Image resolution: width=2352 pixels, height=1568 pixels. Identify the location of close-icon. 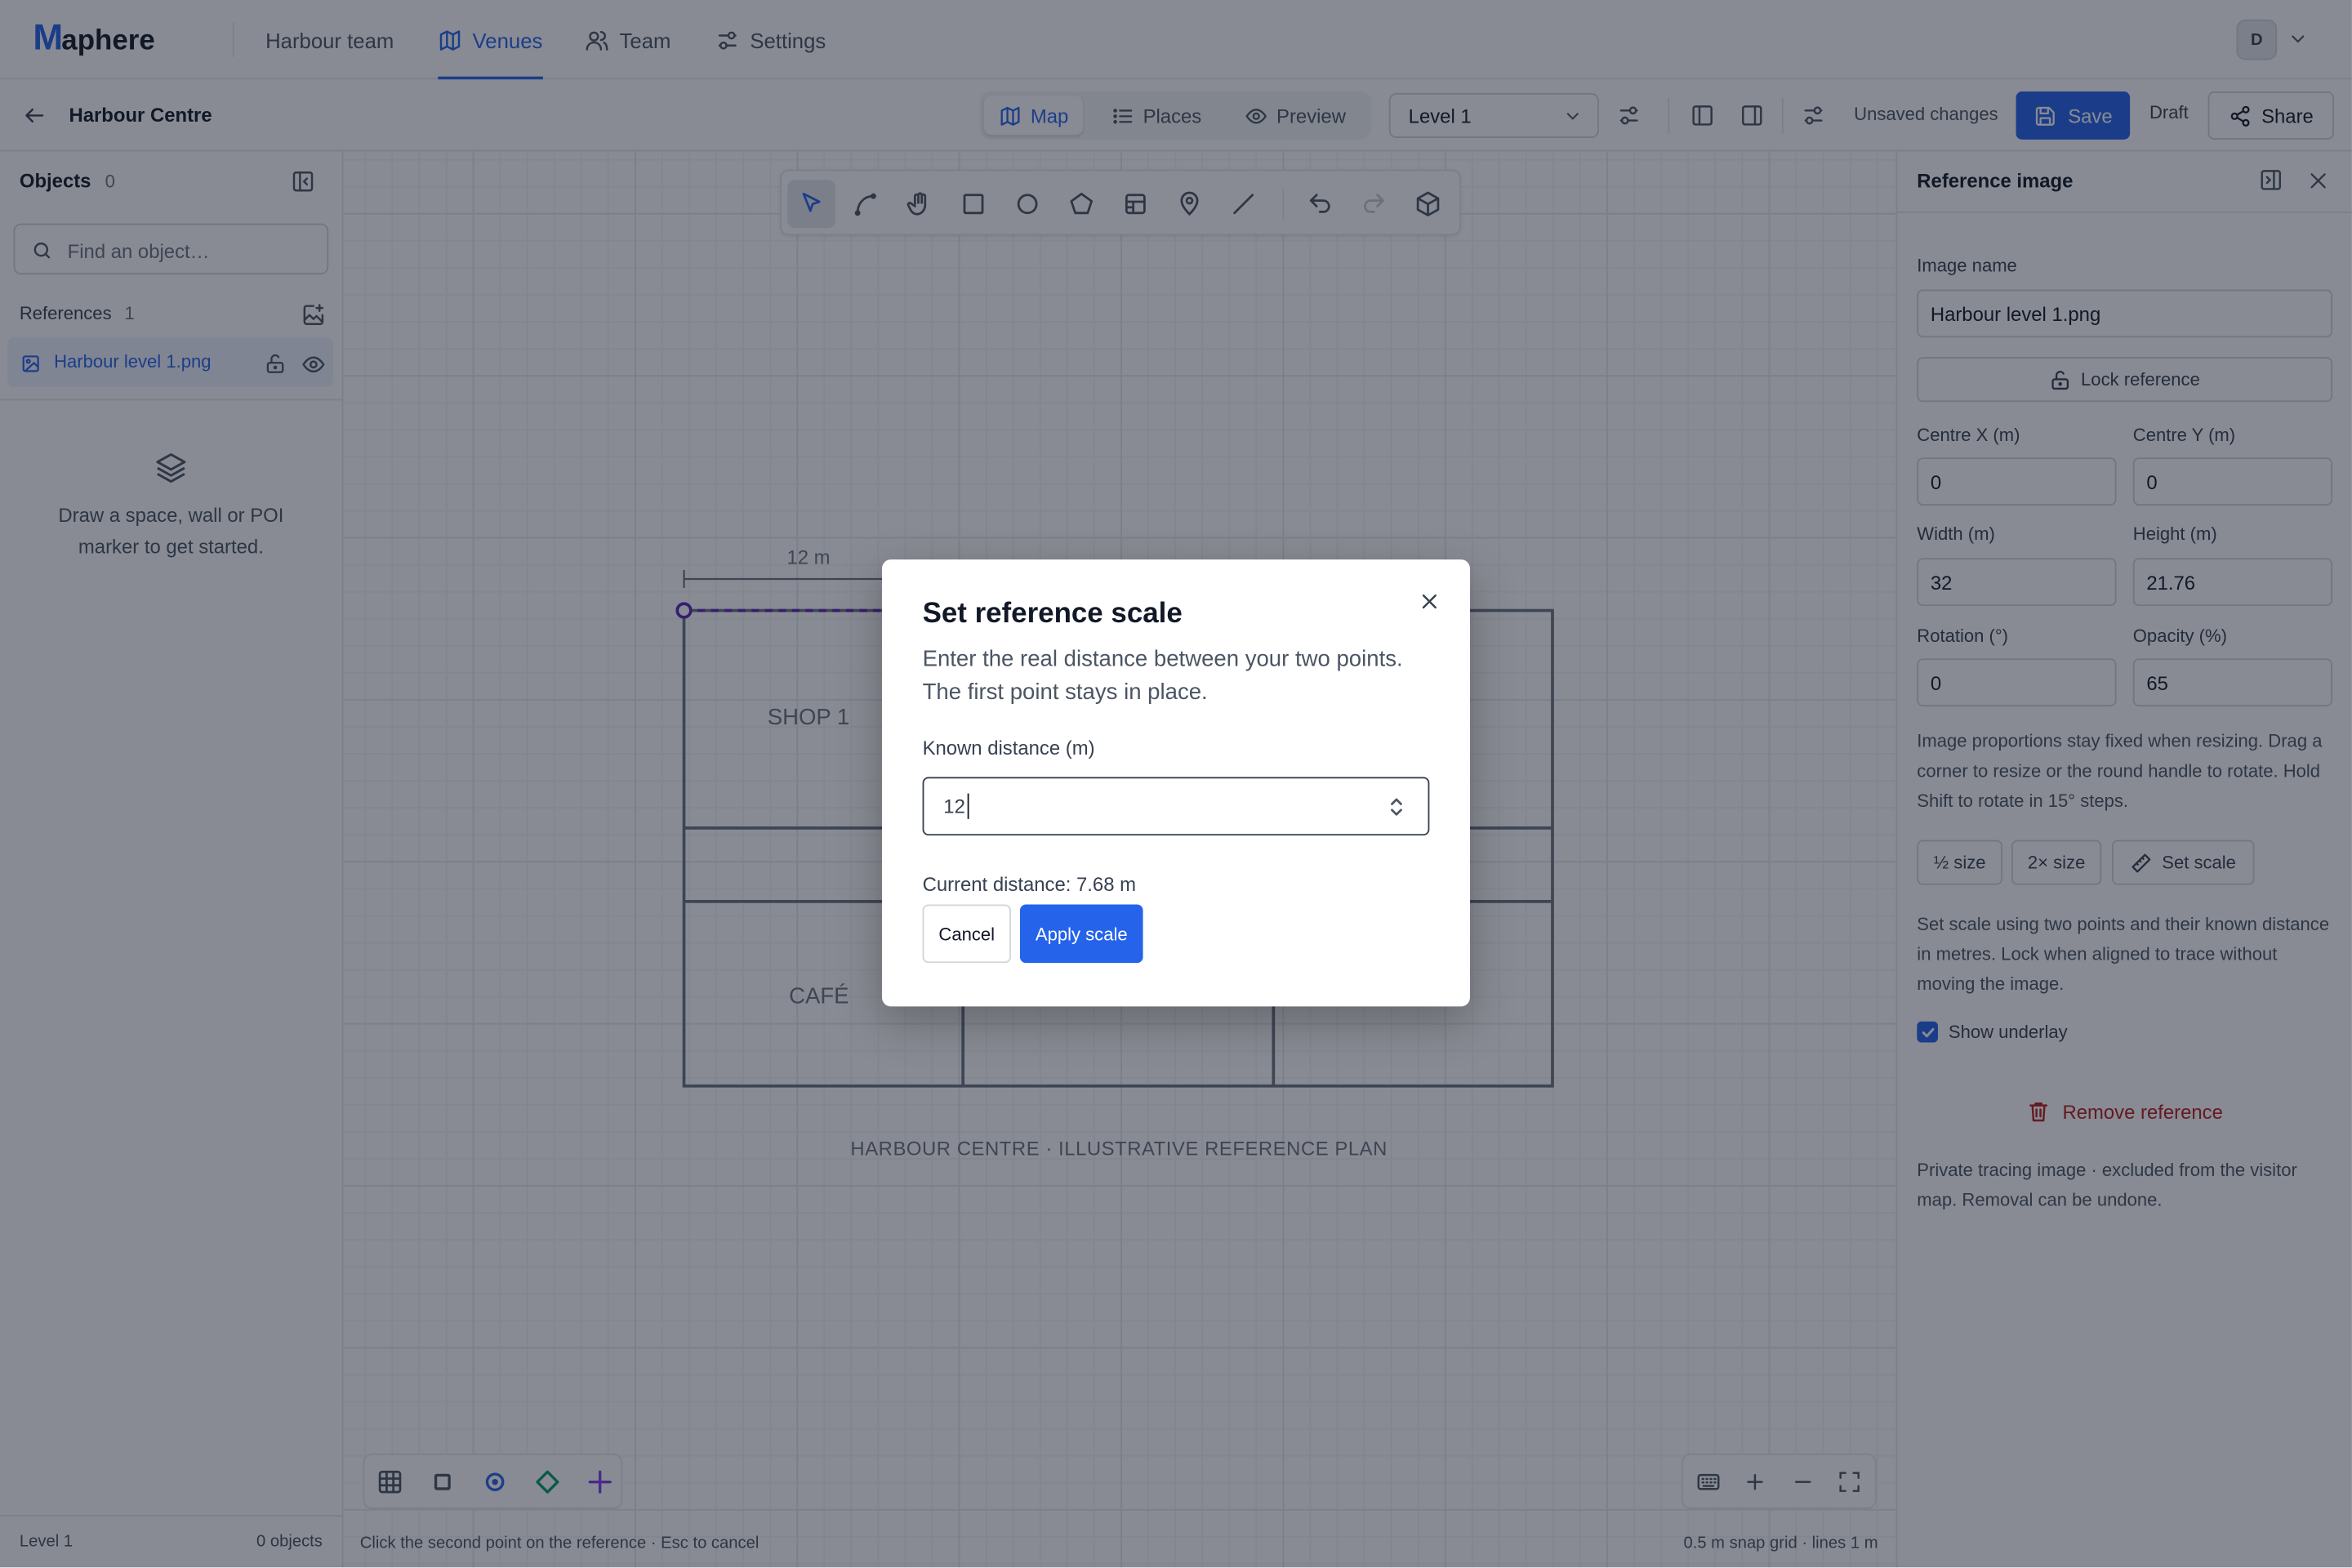
(1429, 601).